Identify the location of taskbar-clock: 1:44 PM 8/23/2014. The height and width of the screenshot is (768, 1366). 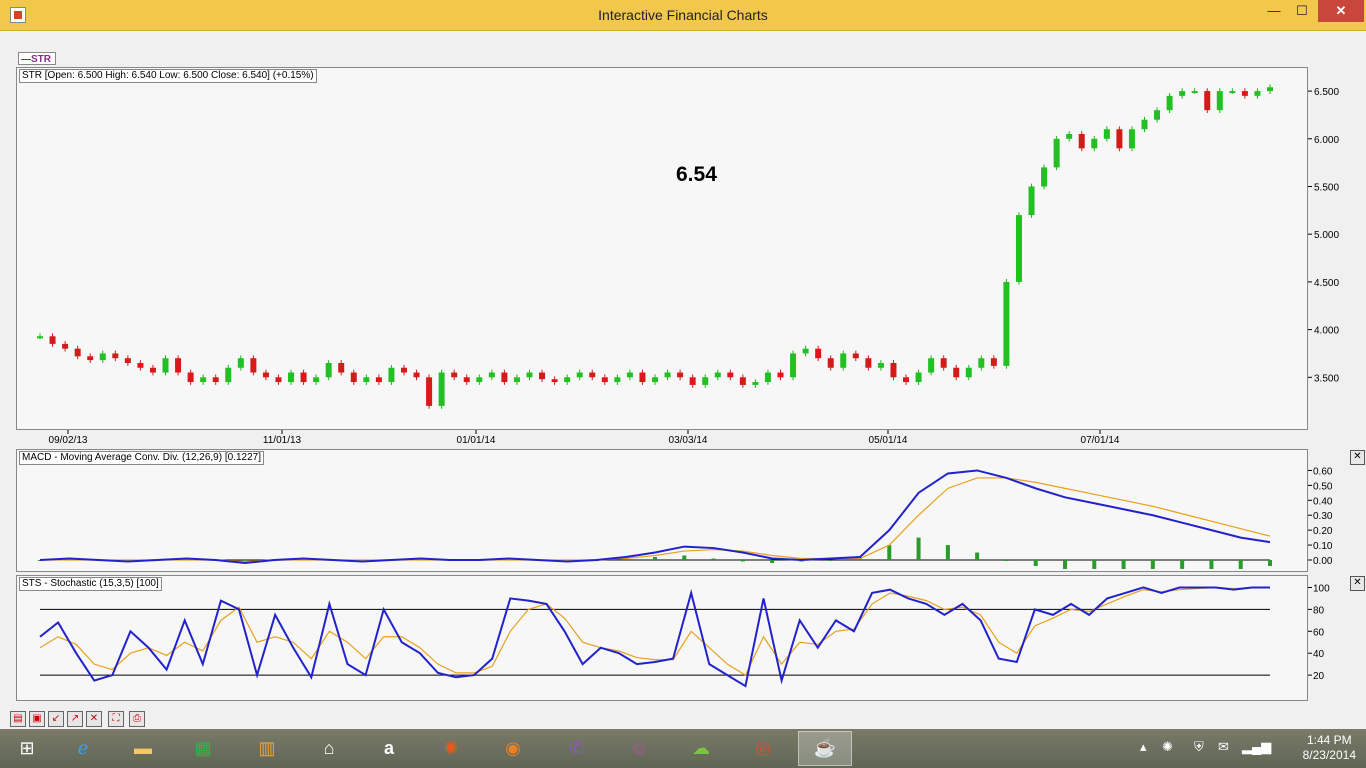
(1329, 748).